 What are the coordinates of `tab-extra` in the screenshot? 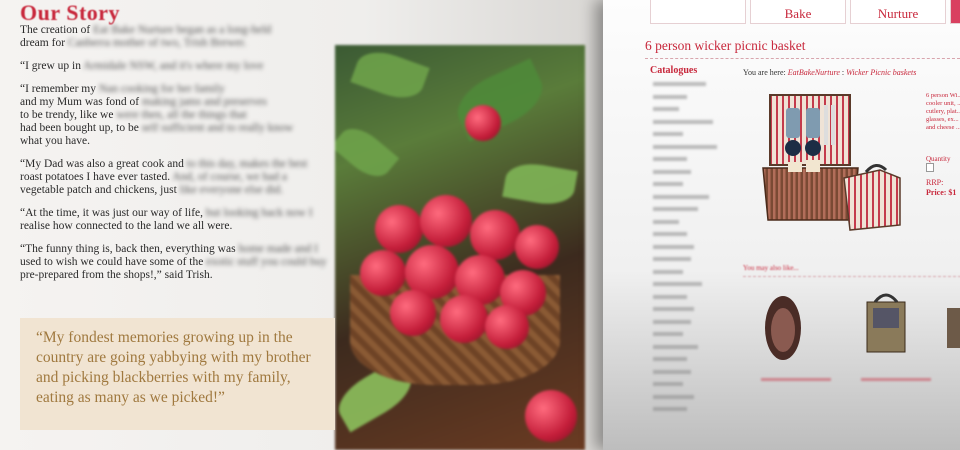 It's located at (955, 12).